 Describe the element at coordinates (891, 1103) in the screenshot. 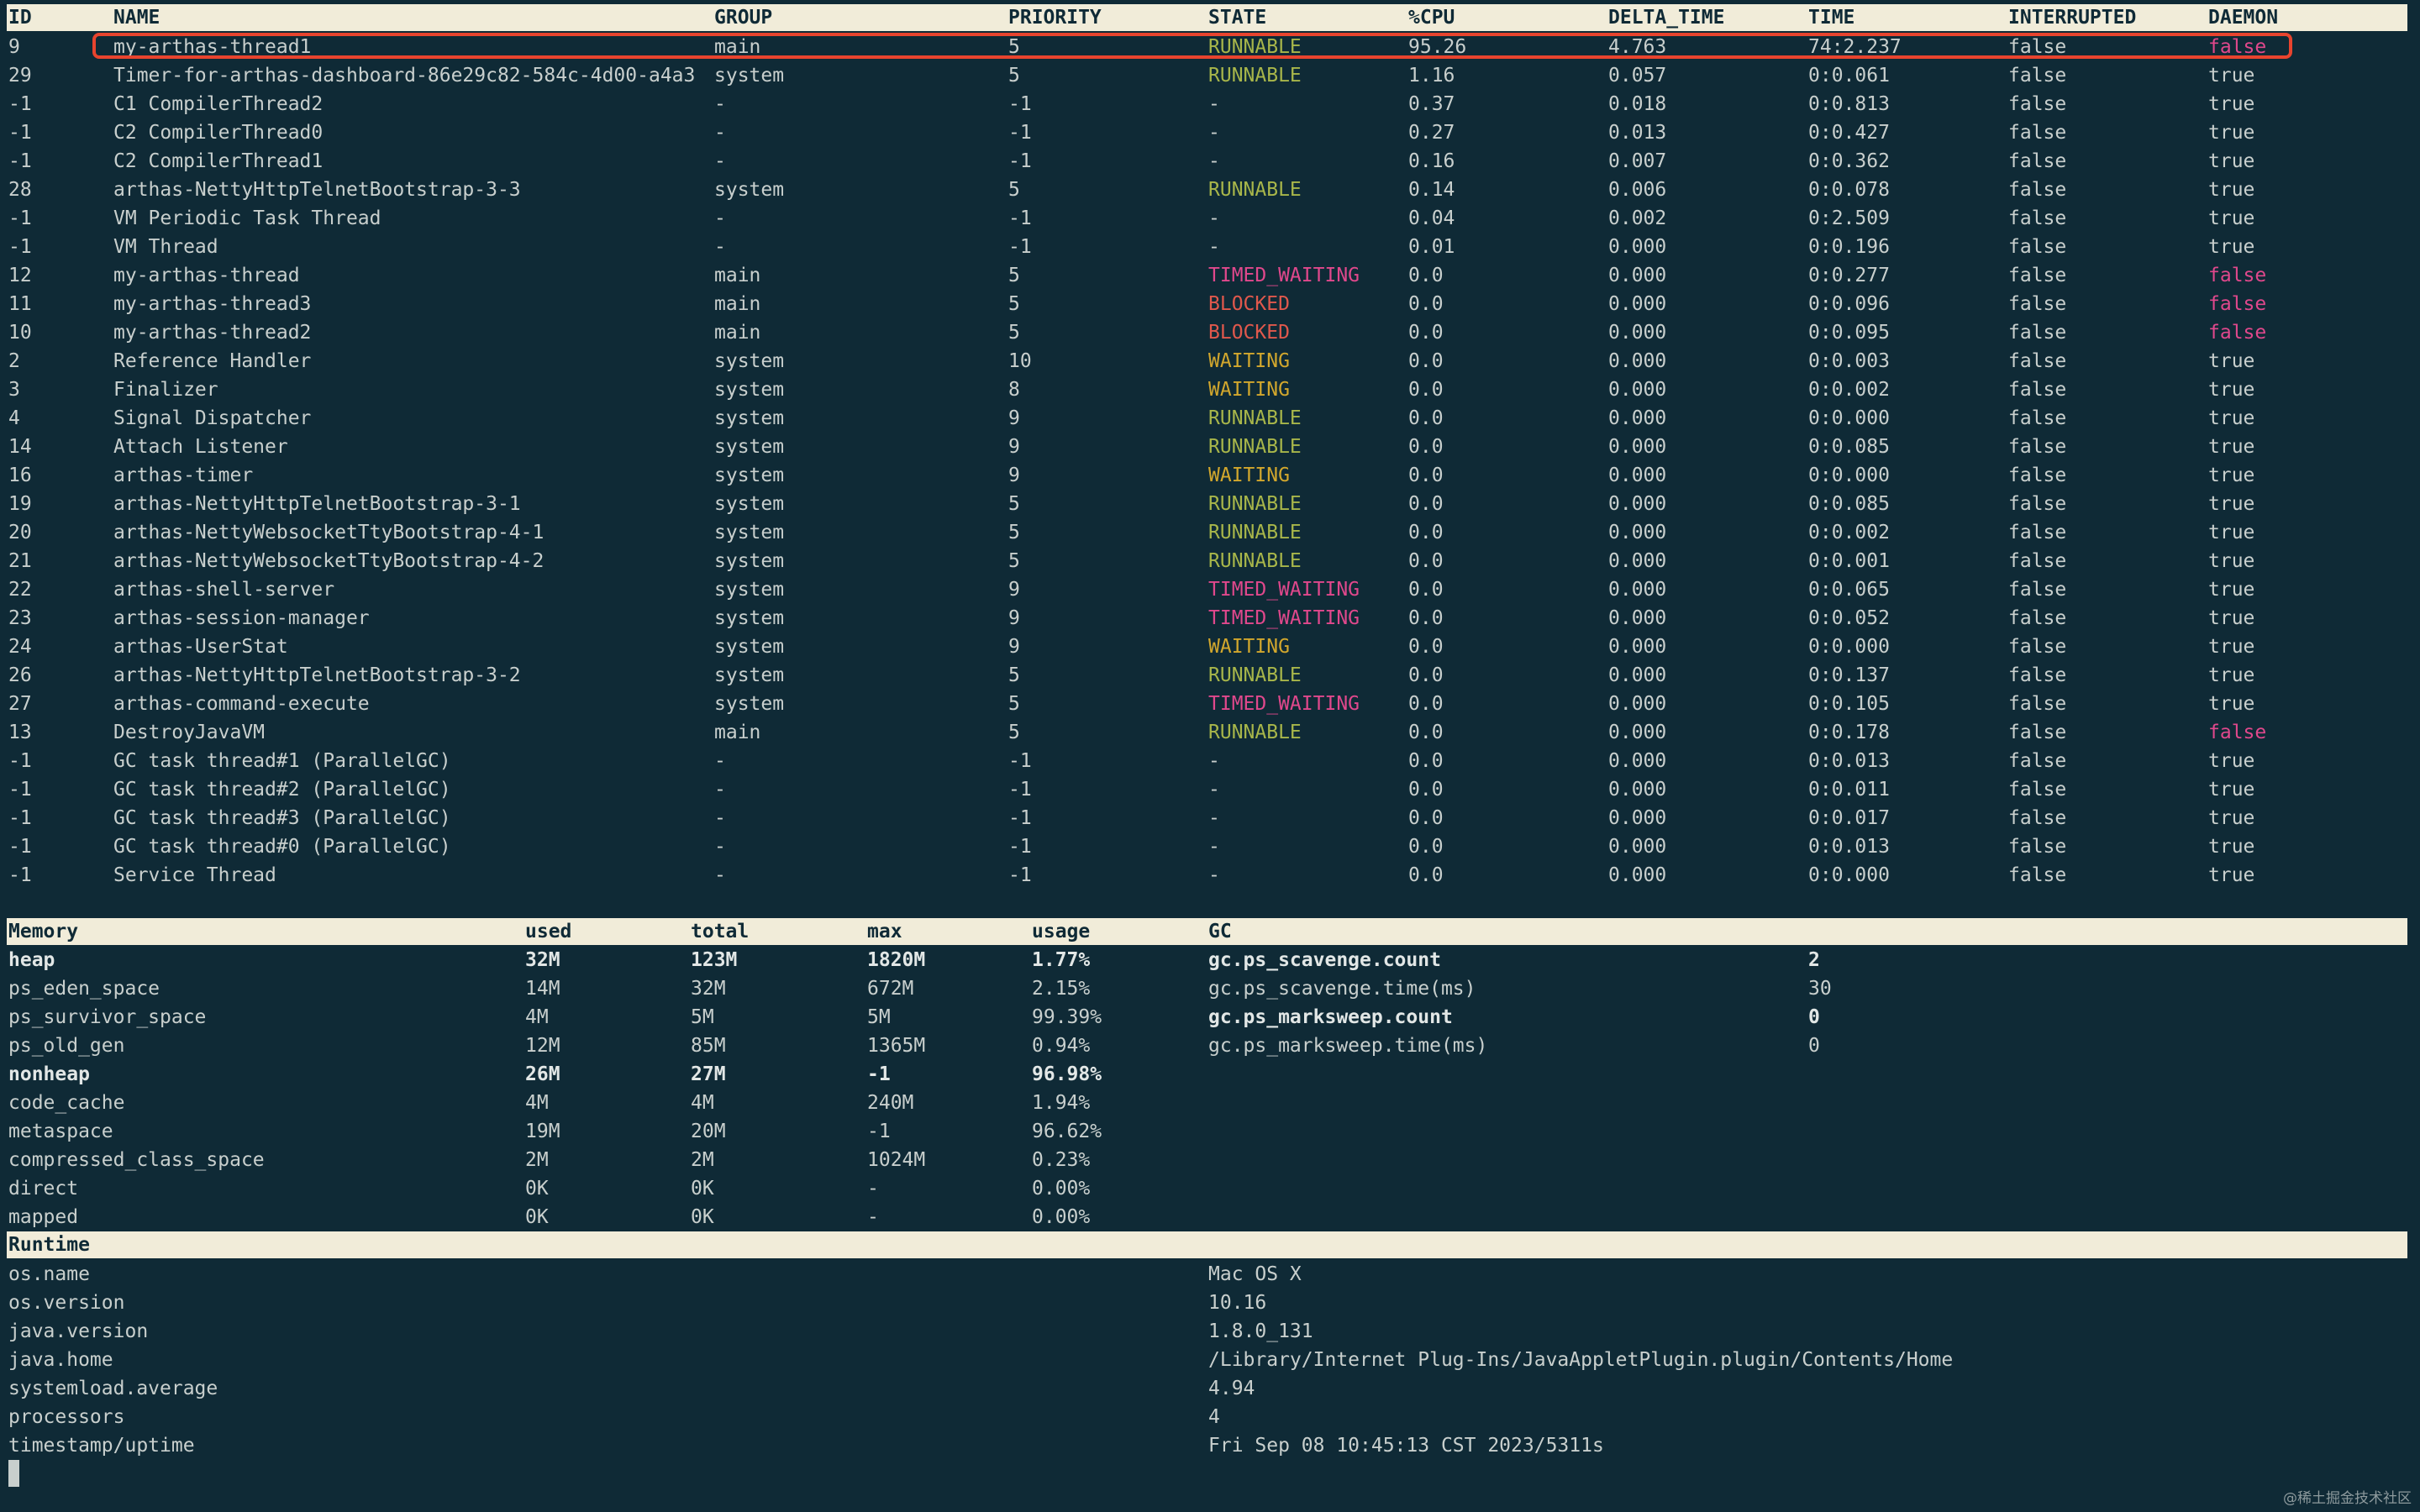

I see `memory-max: 240M` at that location.